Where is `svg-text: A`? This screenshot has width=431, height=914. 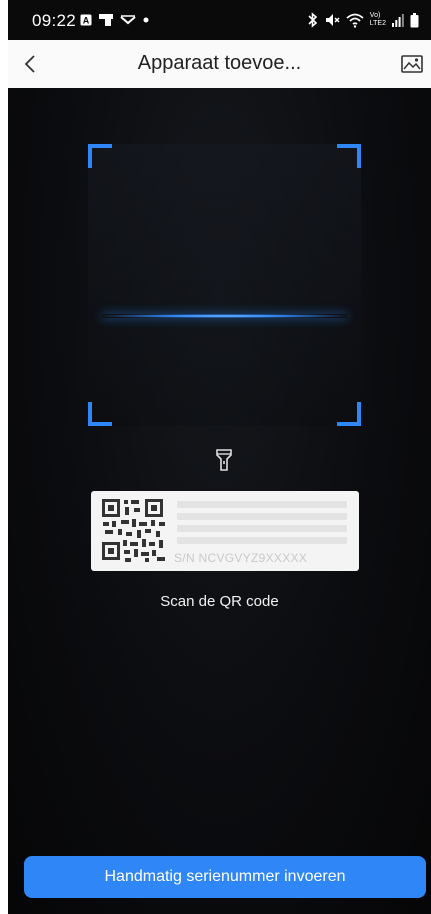
svg-text: A is located at coordinates (86, 21).